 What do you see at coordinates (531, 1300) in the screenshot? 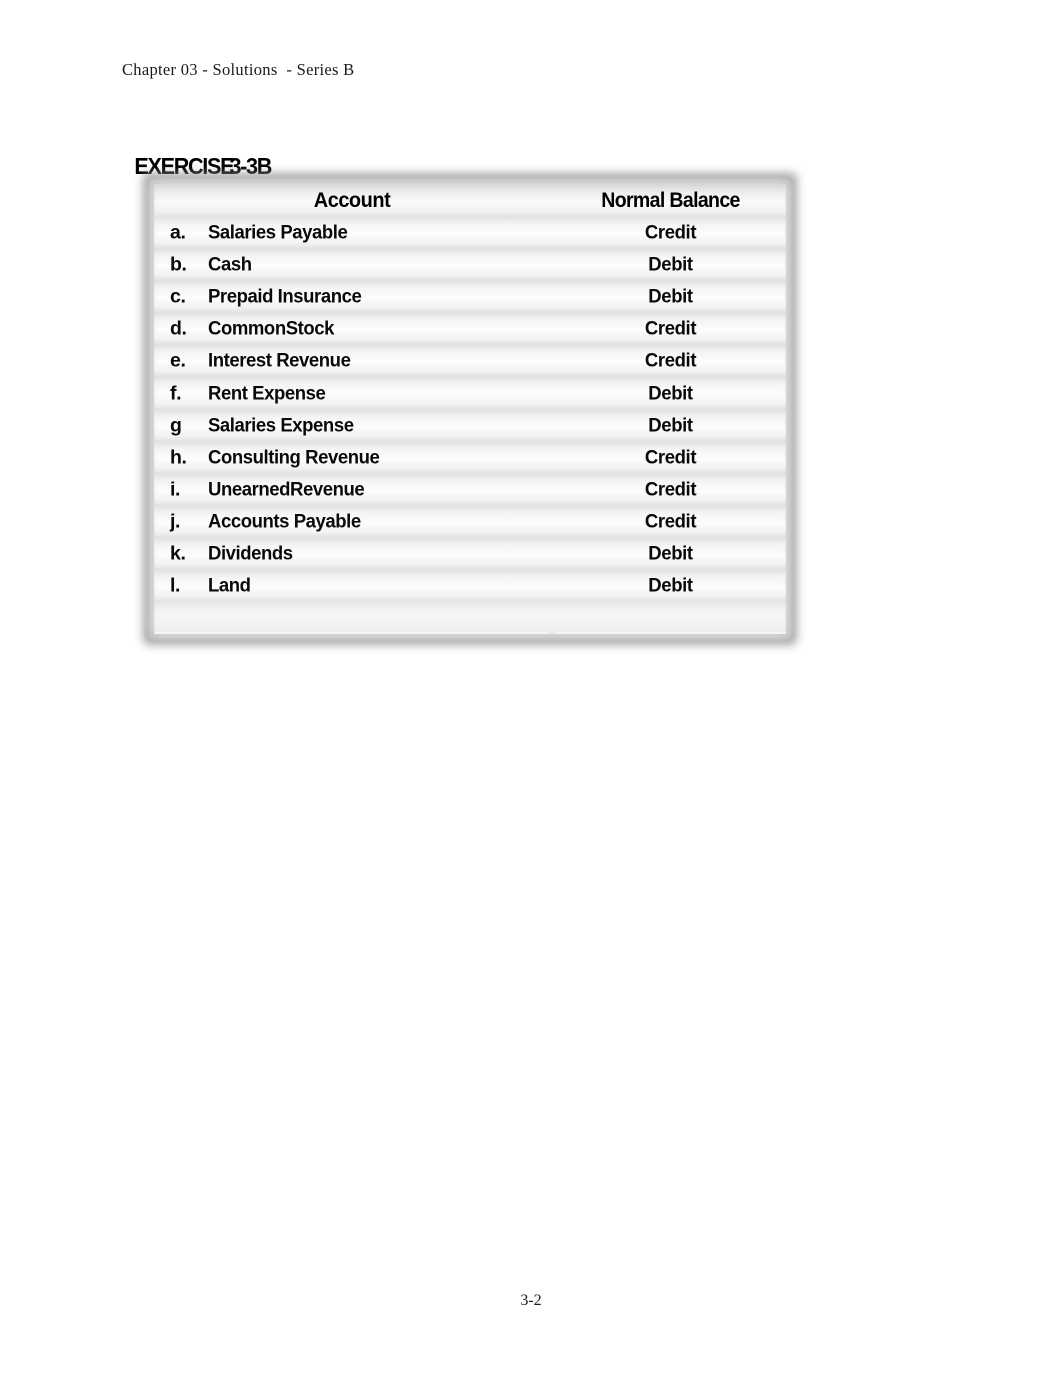
I see `page-number: 3-2` at bounding box center [531, 1300].